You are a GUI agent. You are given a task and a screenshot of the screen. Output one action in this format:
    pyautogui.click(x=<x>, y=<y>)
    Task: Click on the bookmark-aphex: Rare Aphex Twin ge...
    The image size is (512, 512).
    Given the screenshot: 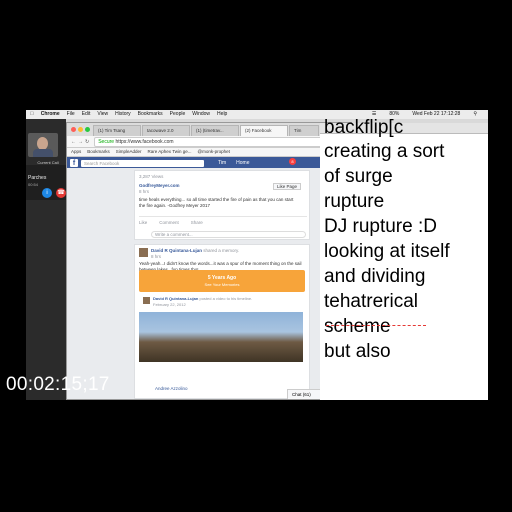 What is the action you would take?
    pyautogui.click(x=170, y=152)
    